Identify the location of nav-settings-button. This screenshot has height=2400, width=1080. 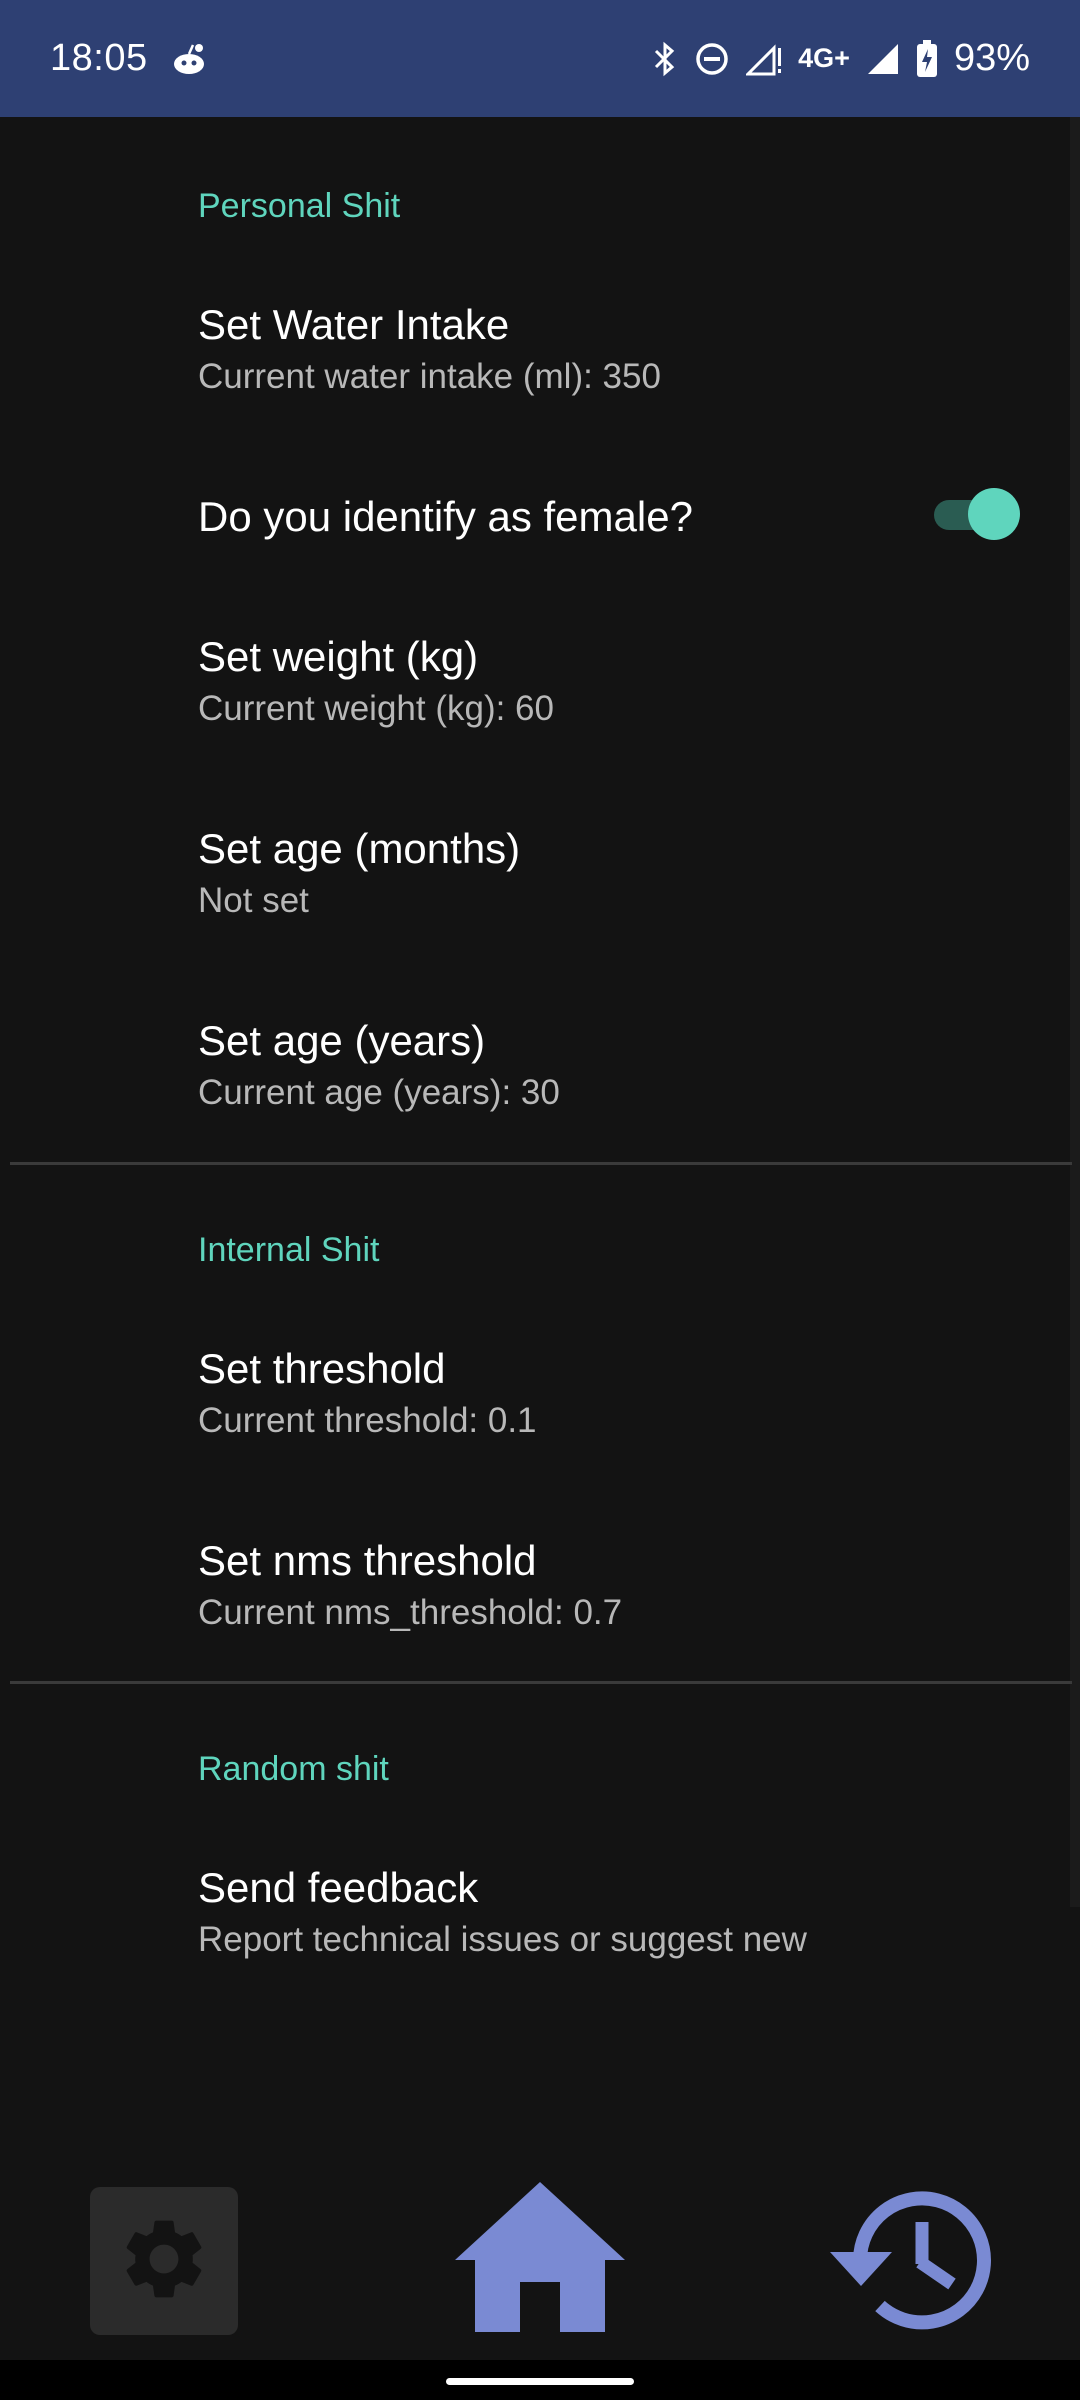
(164, 2261).